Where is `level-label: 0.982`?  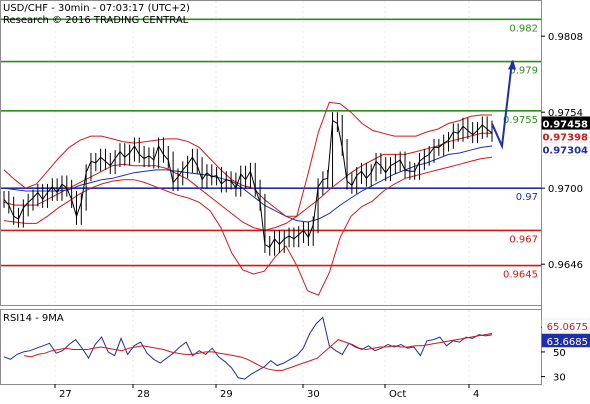 level-label: 0.982 is located at coordinates (523, 28).